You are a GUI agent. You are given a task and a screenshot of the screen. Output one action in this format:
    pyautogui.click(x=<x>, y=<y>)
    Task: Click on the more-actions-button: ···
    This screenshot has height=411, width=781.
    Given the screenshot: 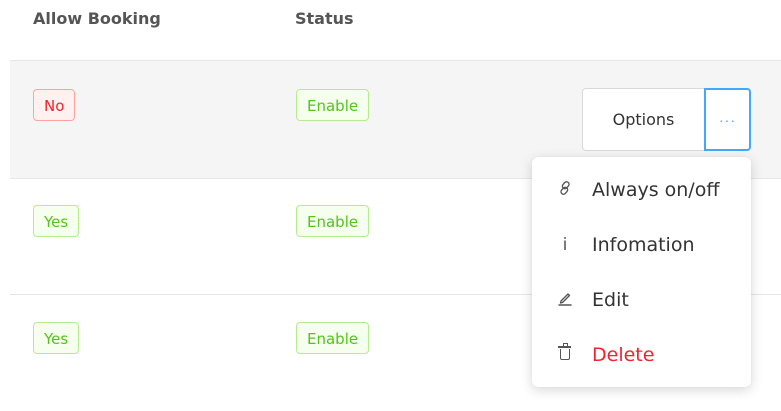 What is the action you would take?
    pyautogui.click(x=727, y=119)
    